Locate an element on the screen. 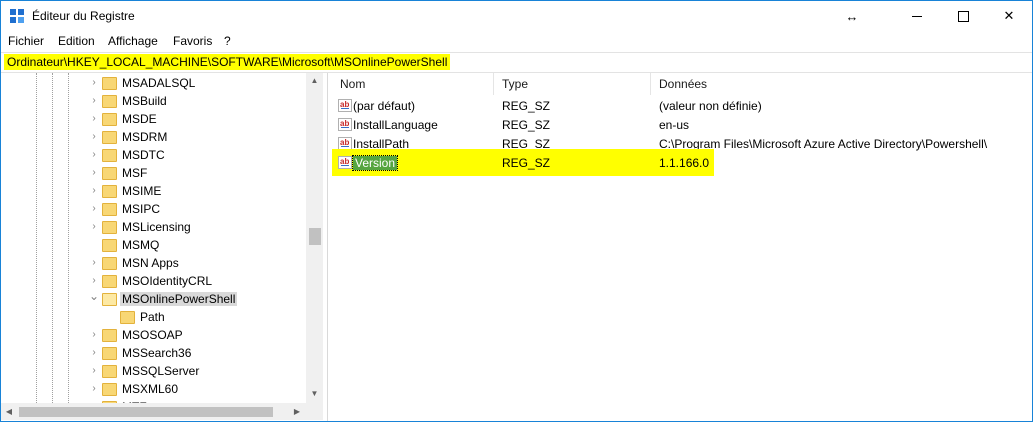 The width and height of the screenshot is (1033, 422). tree-item-label: MSXML60 is located at coordinates (150, 389).